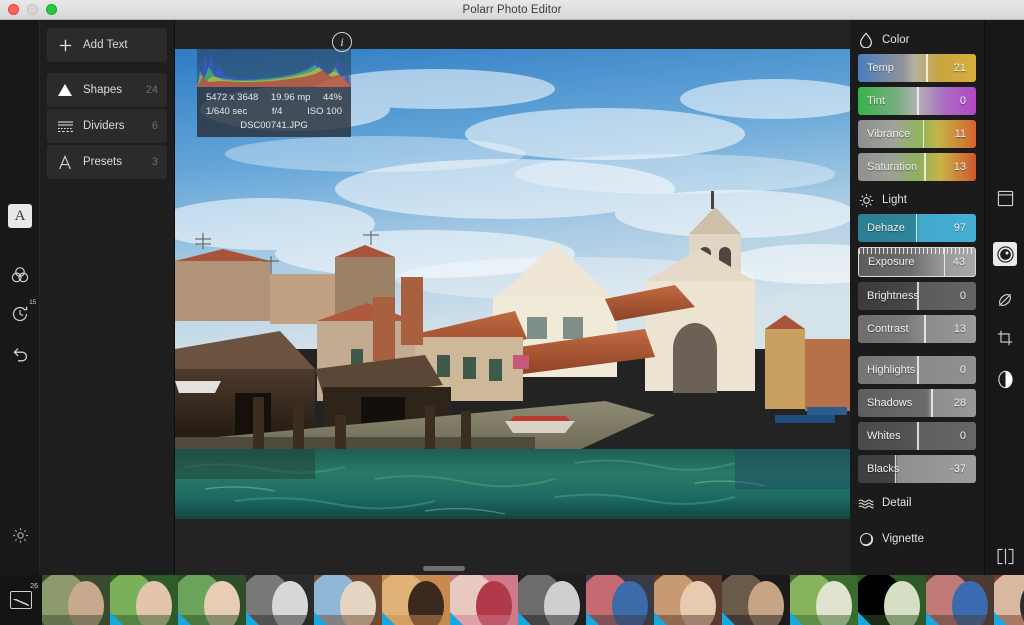  I want to click on slider-label: Dehaze, so click(886, 228).